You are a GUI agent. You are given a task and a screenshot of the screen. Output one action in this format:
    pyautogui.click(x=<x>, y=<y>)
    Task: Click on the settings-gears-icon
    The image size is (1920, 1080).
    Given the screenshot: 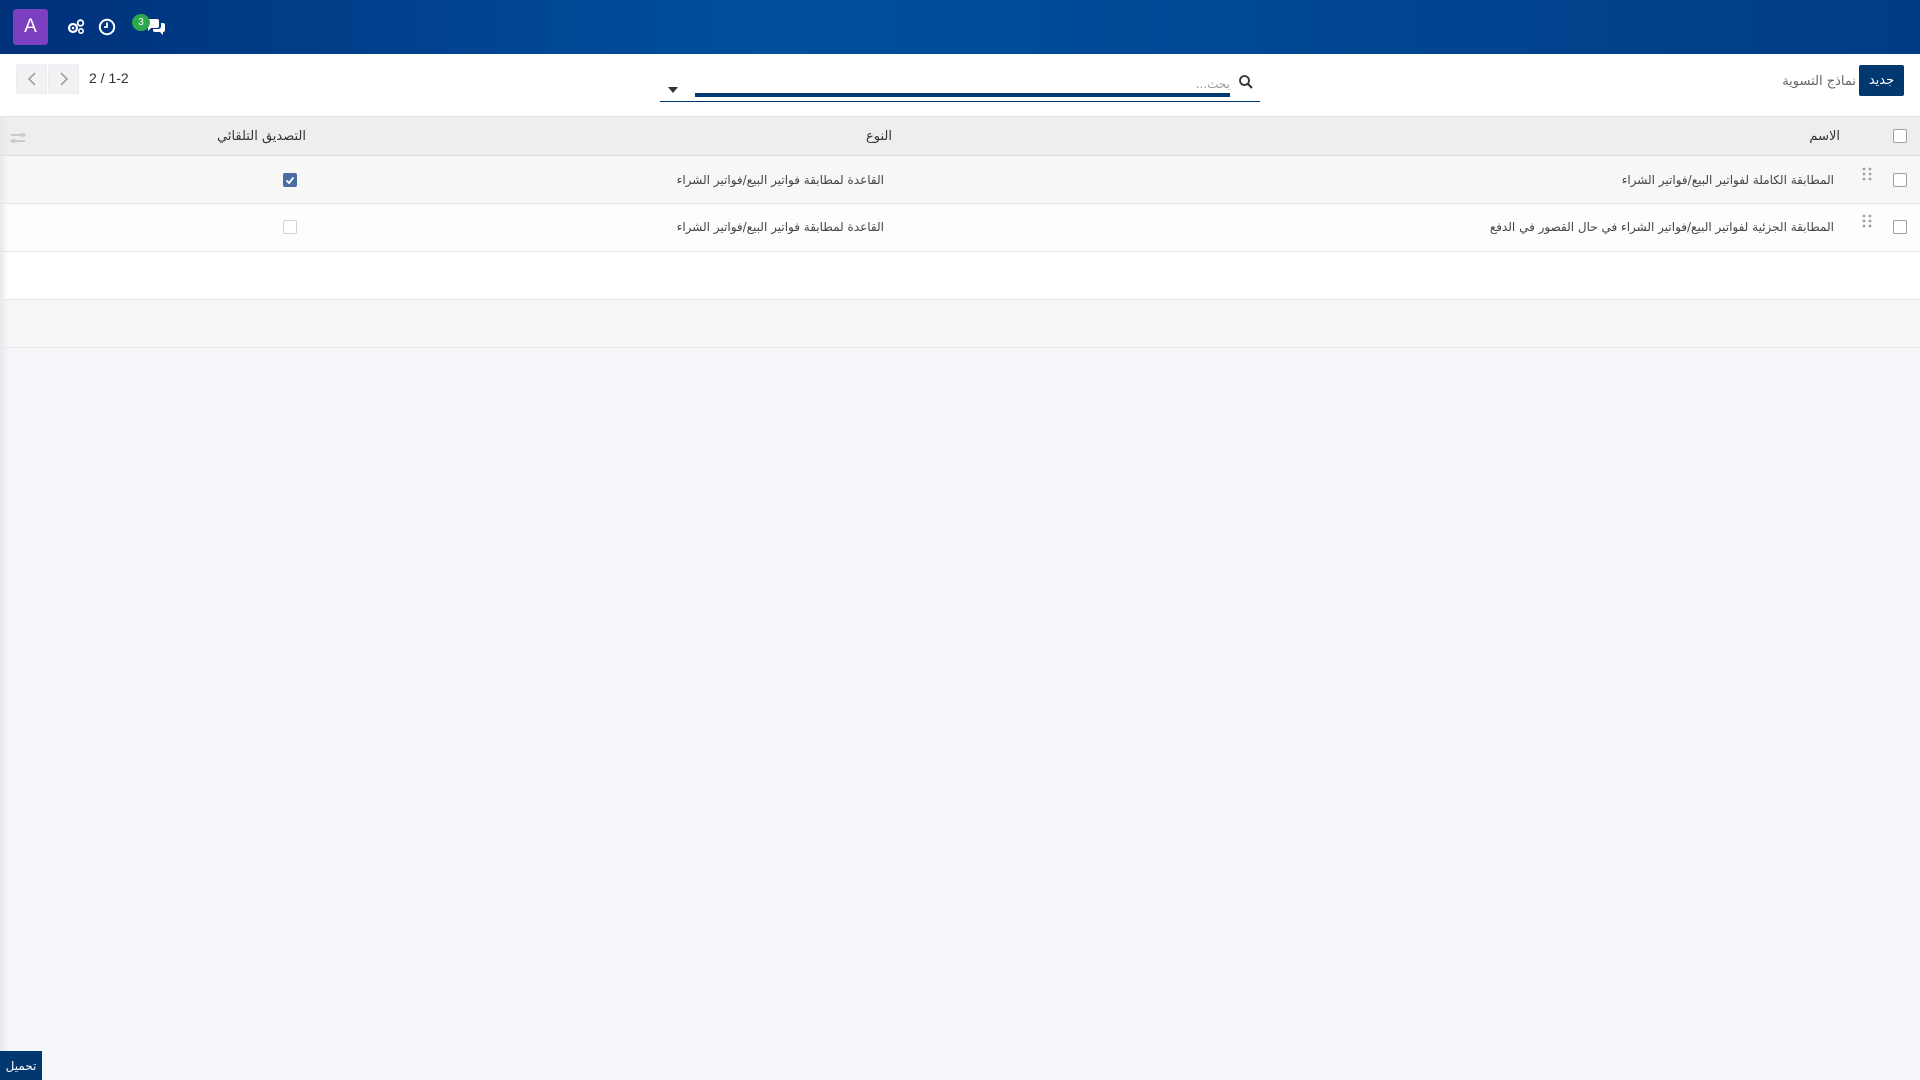 What is the action you would take?
    pyautogui.click(x=76, y=27)
    